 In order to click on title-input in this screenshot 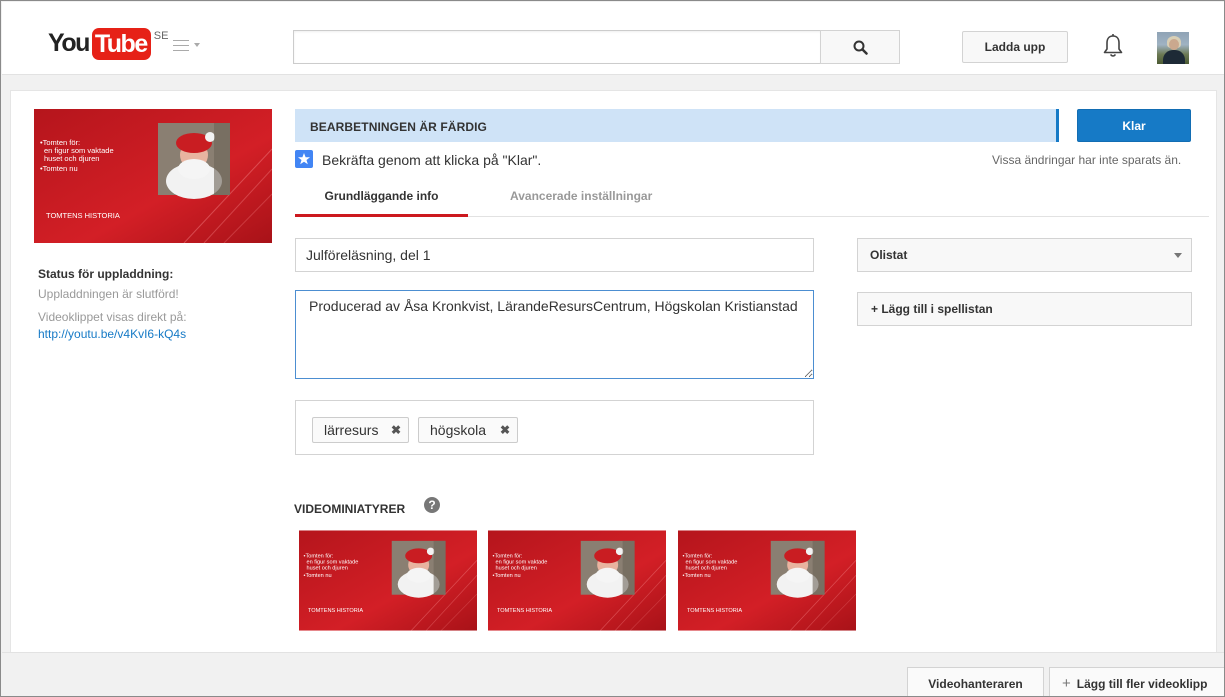, I will do `click(554, 255)`.